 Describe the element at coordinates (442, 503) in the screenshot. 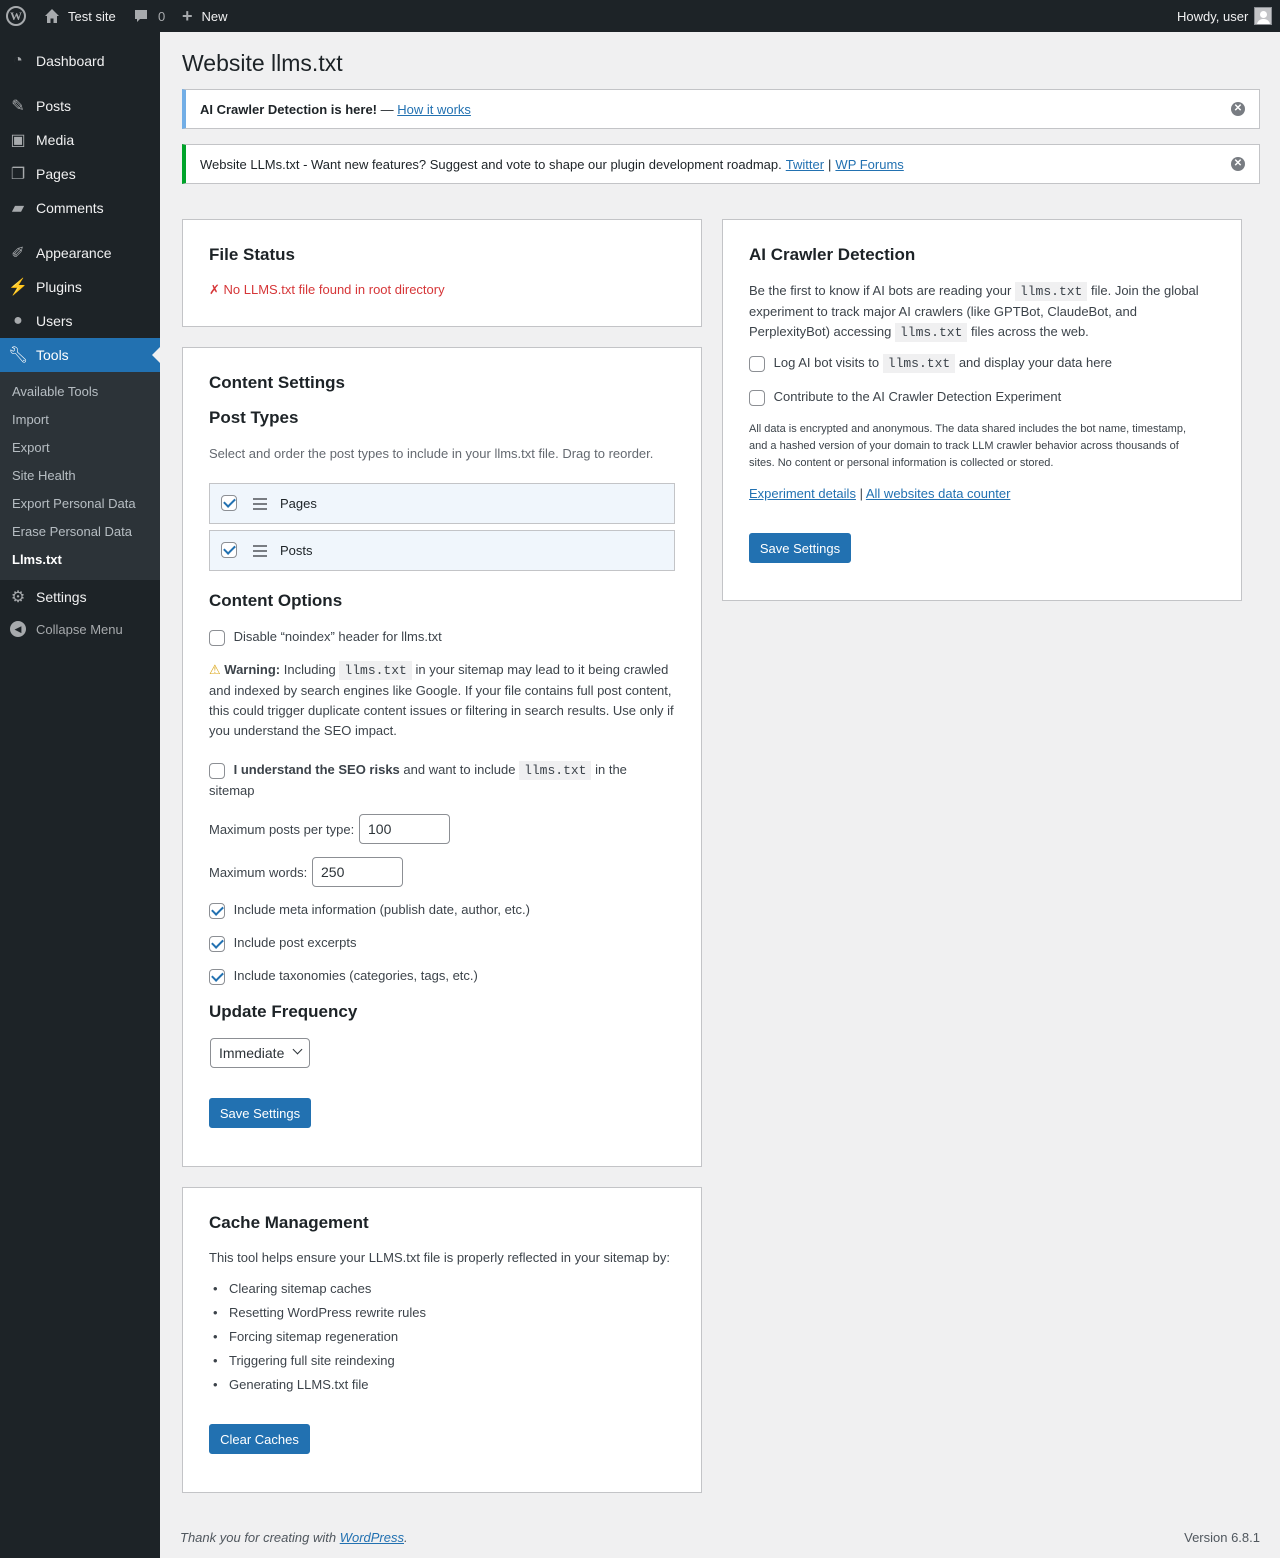

I see `post-type-row: Pages` at that location.